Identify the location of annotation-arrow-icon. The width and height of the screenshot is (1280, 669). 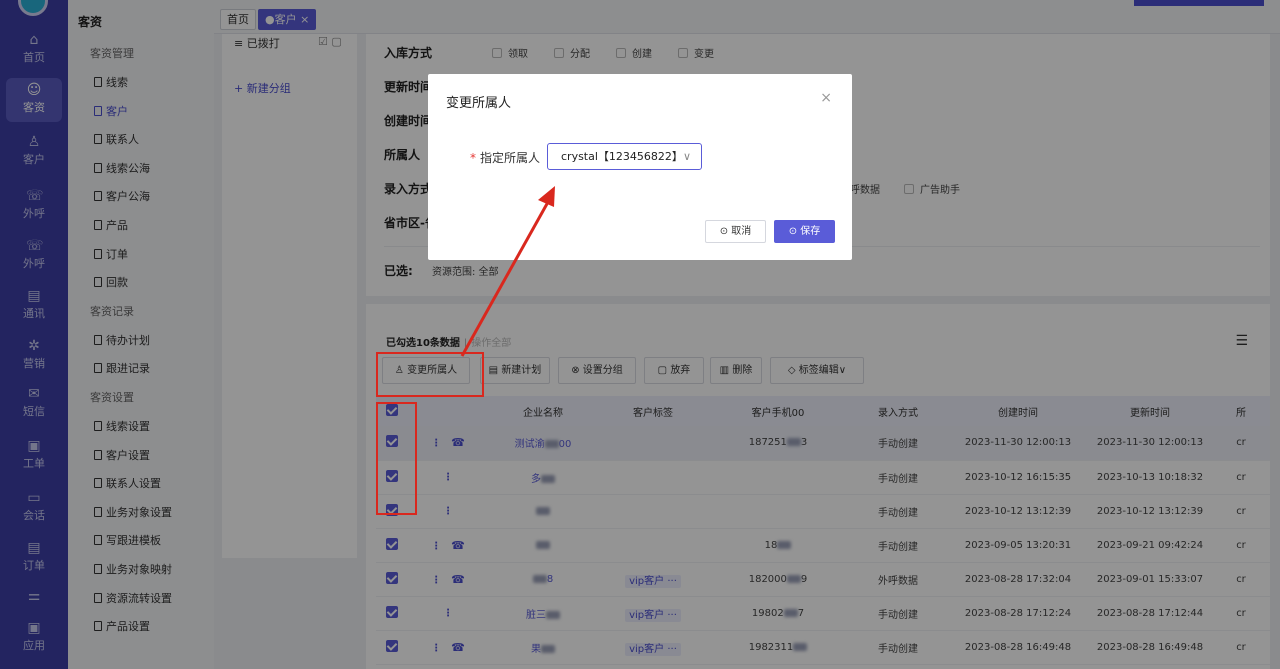
(507, 271).